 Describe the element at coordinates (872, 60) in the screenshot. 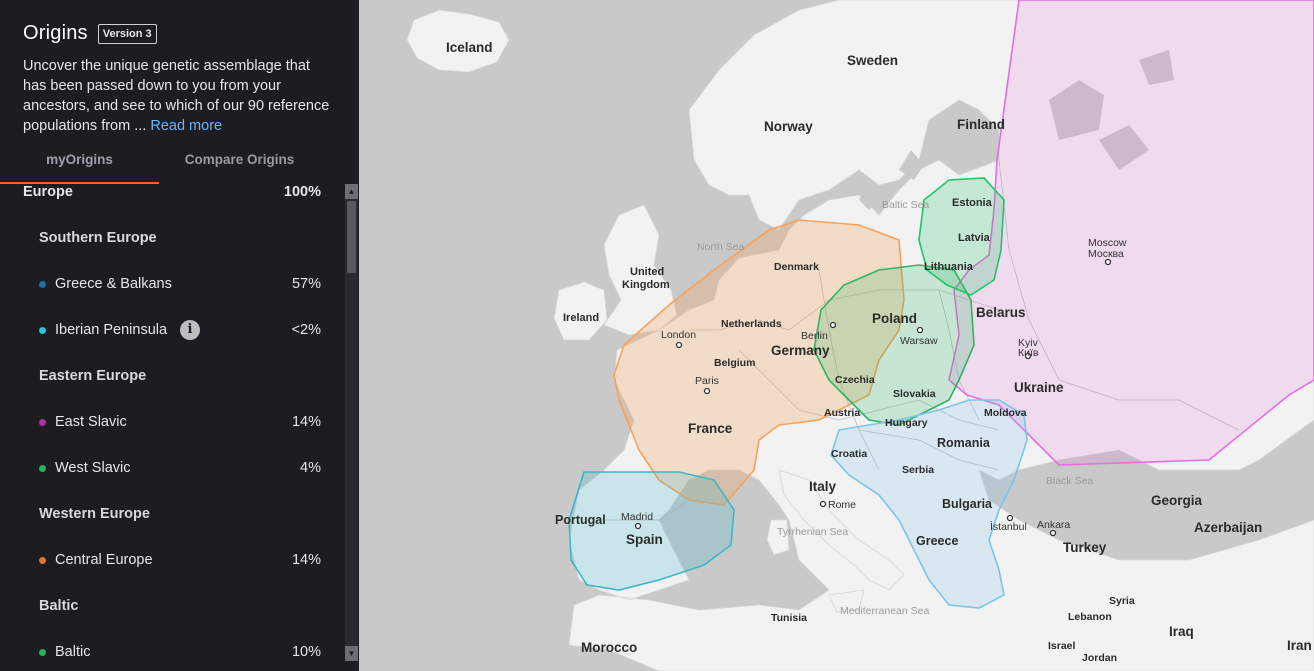

I see `country-label: Sweden` at that location.